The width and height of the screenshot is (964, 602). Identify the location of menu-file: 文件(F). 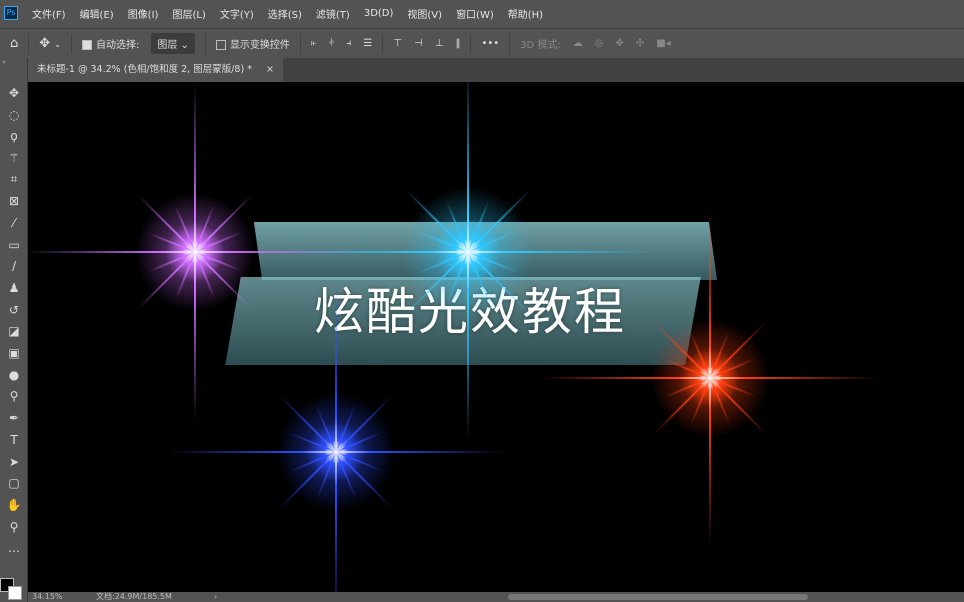
(49, 13).